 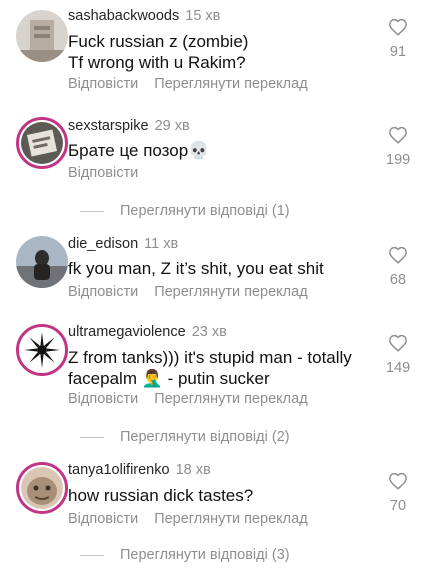 I want to click on comment-text-line: Fuck russian z (zombie), so click(x=158, y=41).